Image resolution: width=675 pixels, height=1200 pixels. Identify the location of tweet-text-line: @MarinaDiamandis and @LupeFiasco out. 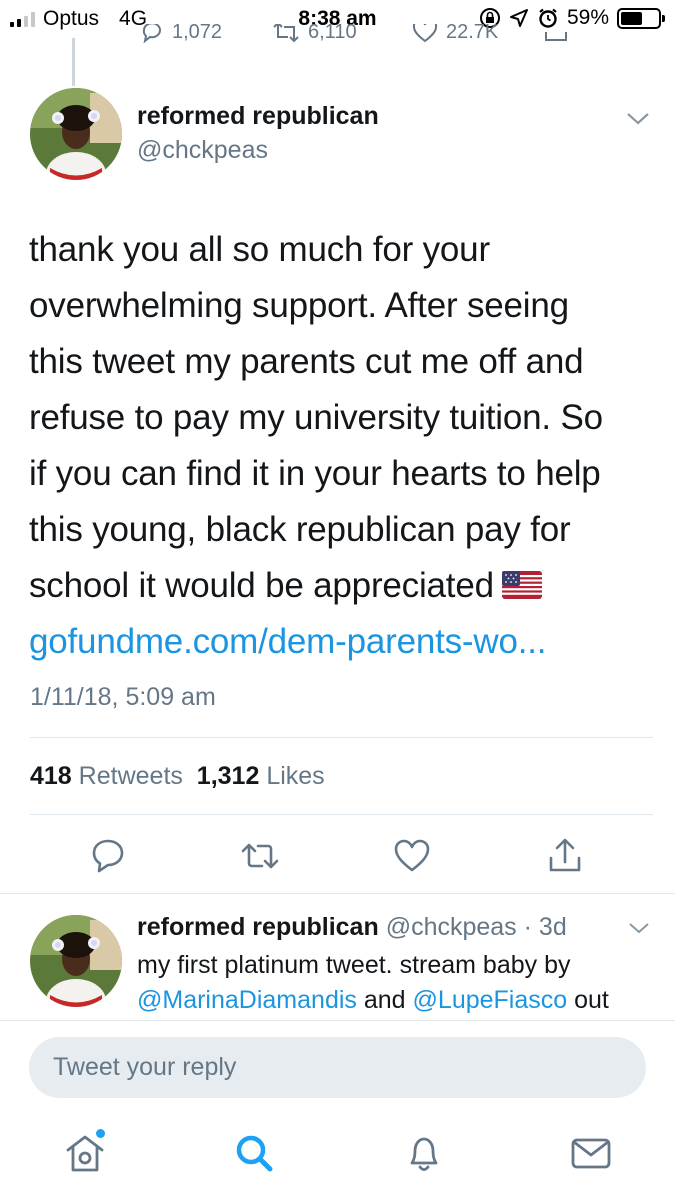
(397, 1000).